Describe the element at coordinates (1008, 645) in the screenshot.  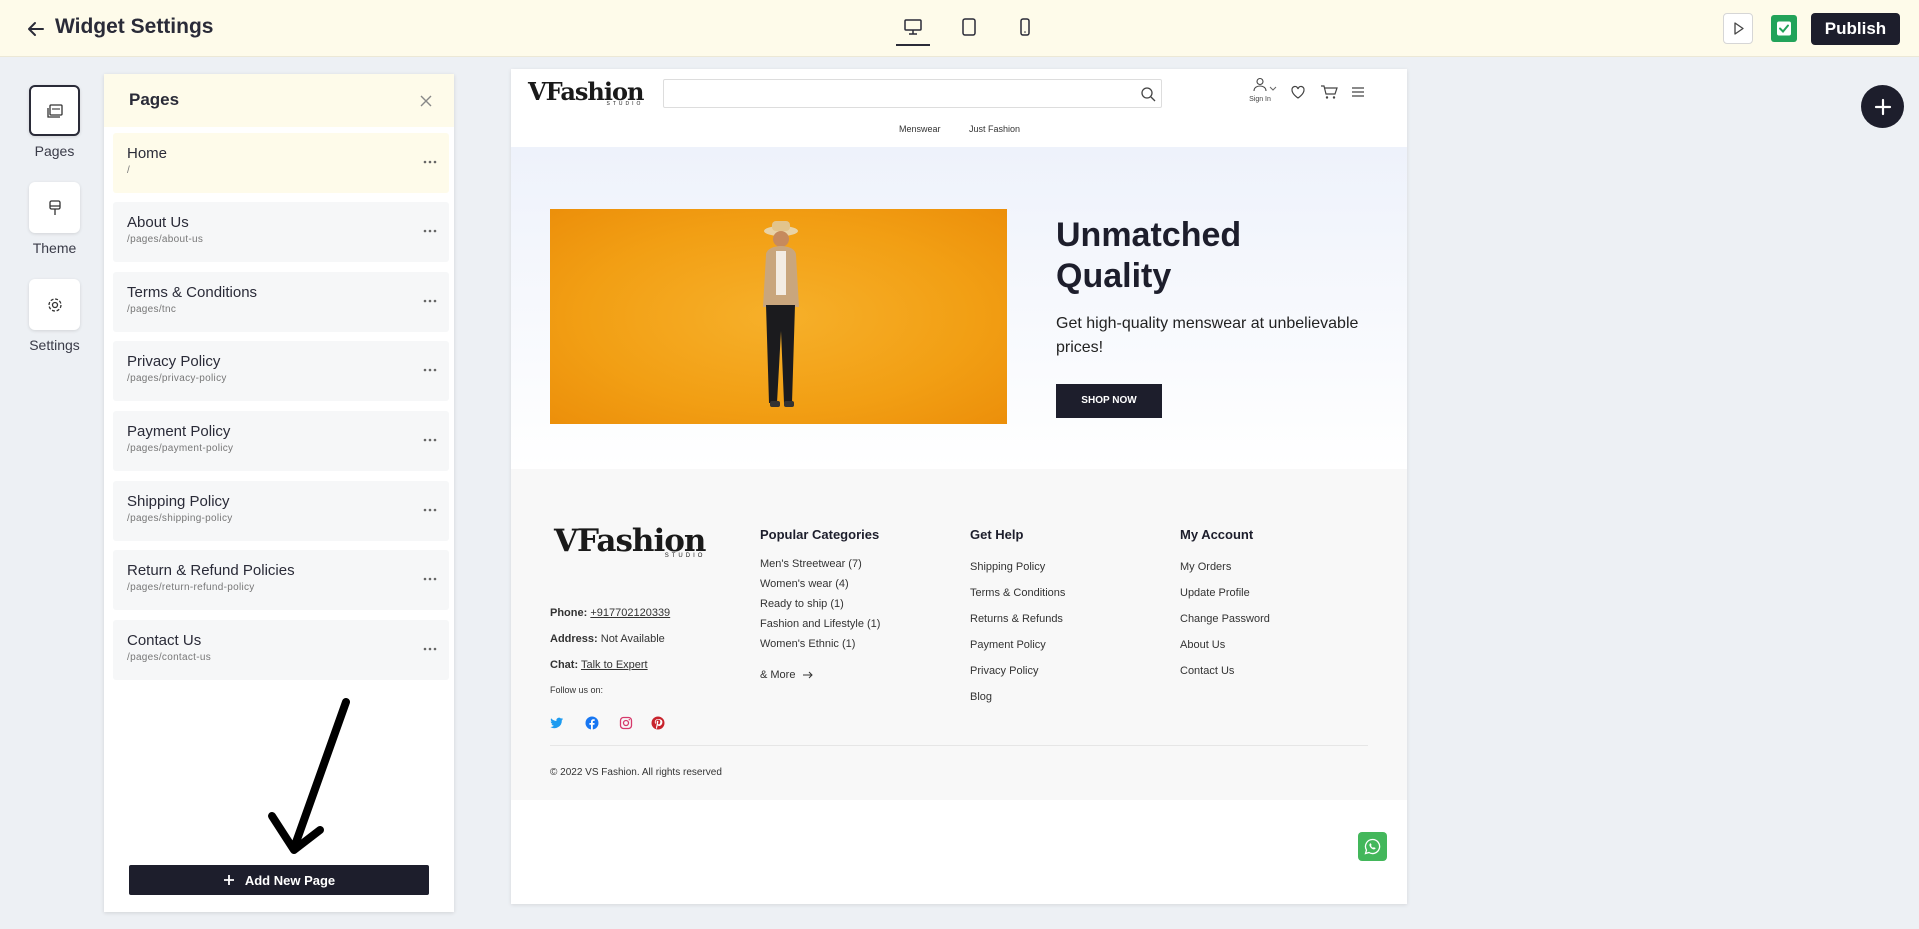
I see `footer-link: Payment Policy` at that location.